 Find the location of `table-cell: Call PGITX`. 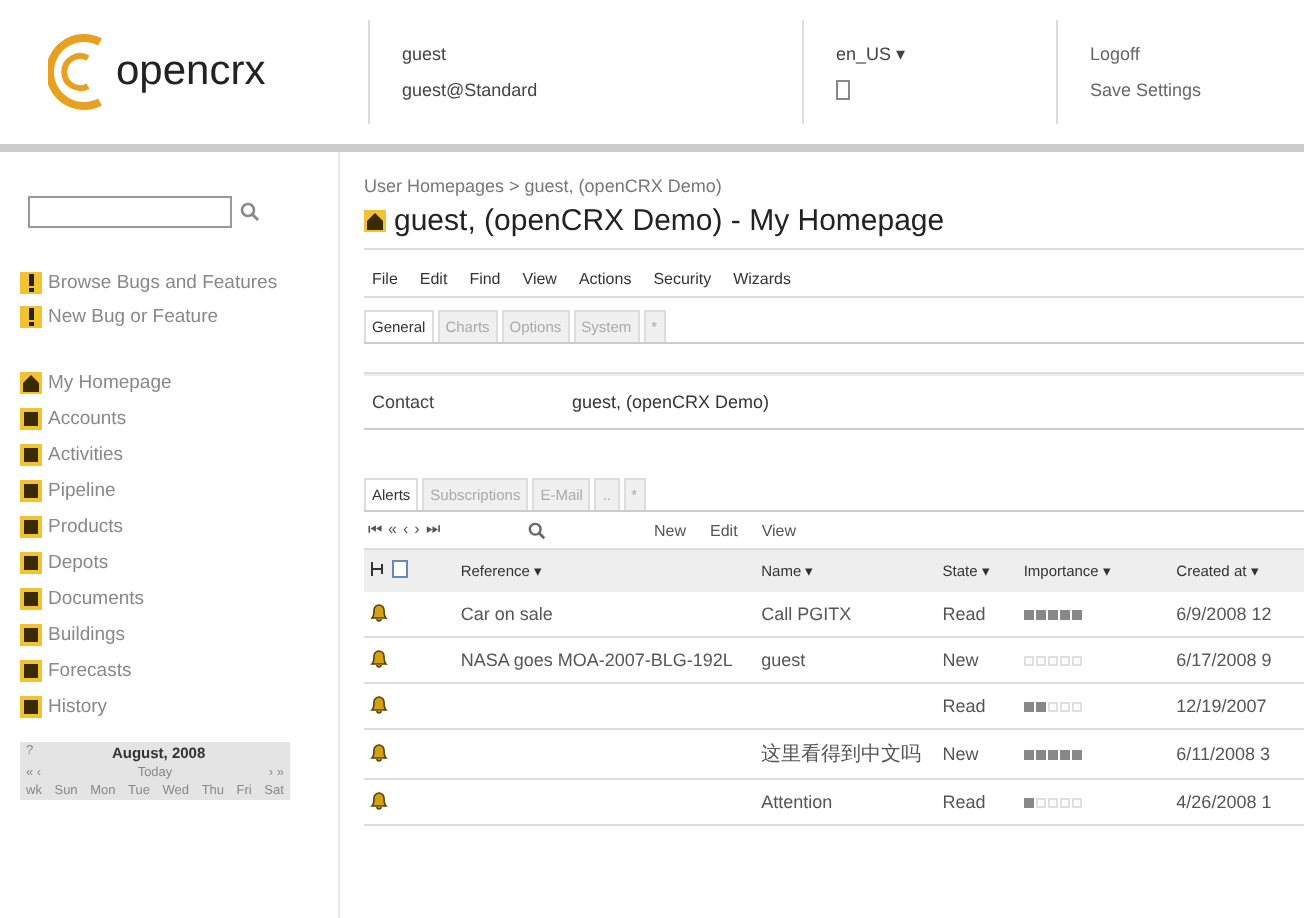

table-cell: Call PGITX is located at coordinates (846, 614).